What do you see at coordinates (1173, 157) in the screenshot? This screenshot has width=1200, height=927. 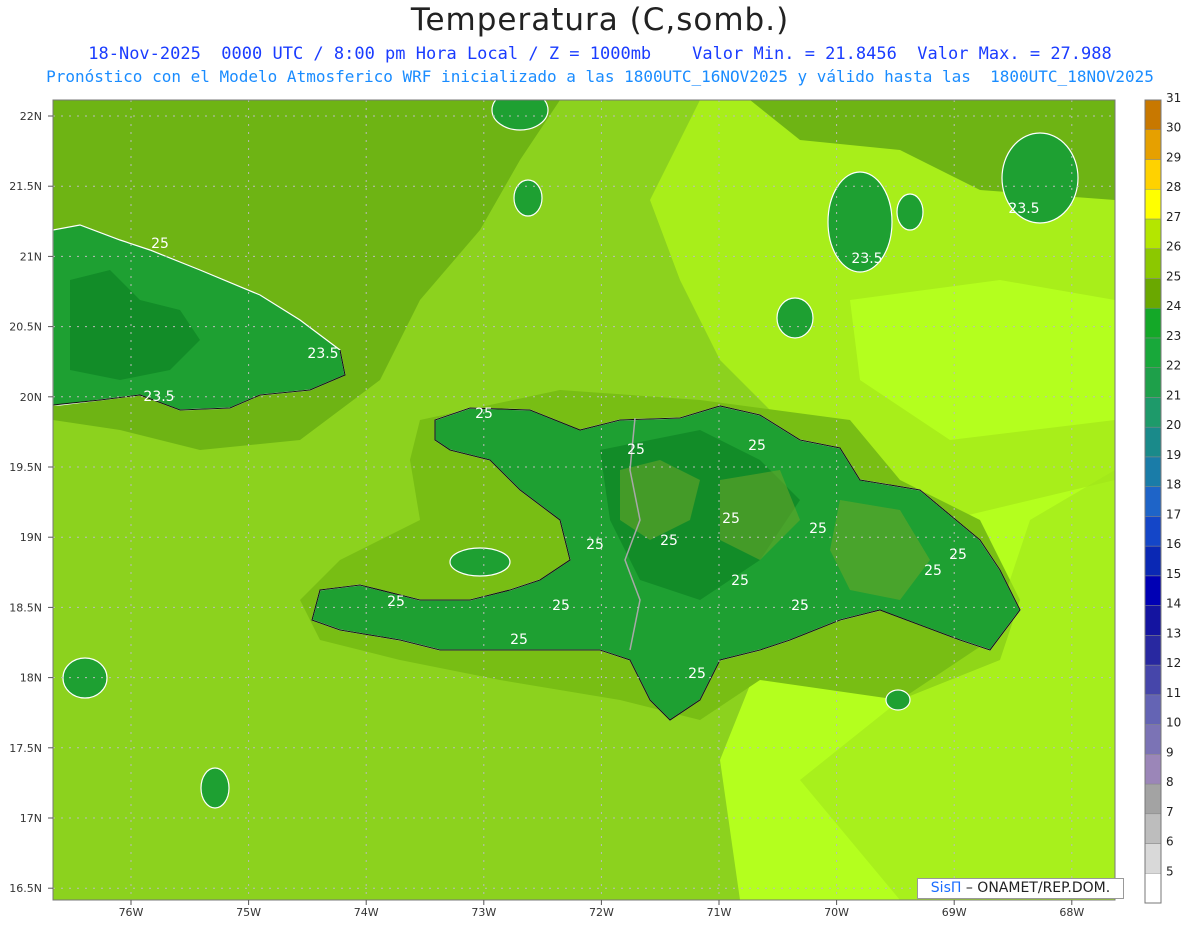 I see `colorbar-label: 29` at bounding box center [1173, 157].